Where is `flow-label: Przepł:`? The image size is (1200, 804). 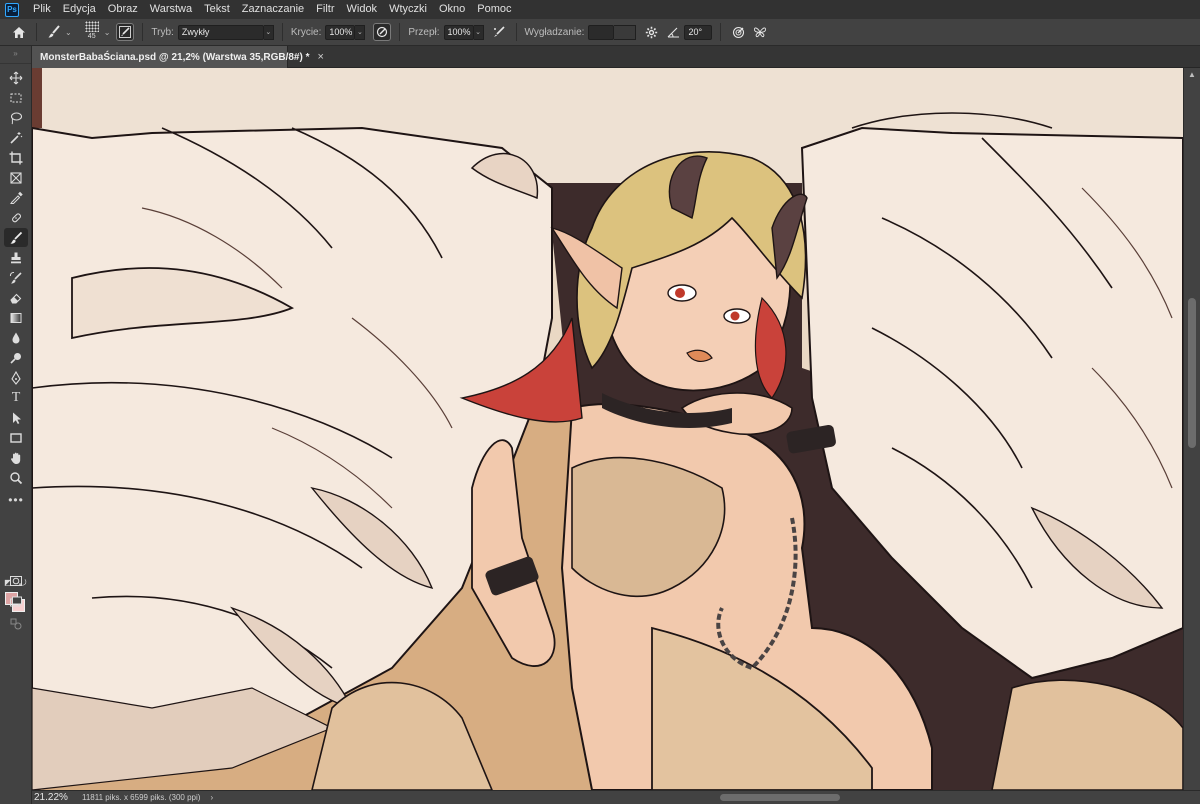 flow-label: Przepł: is located at coordinates (424, 32).